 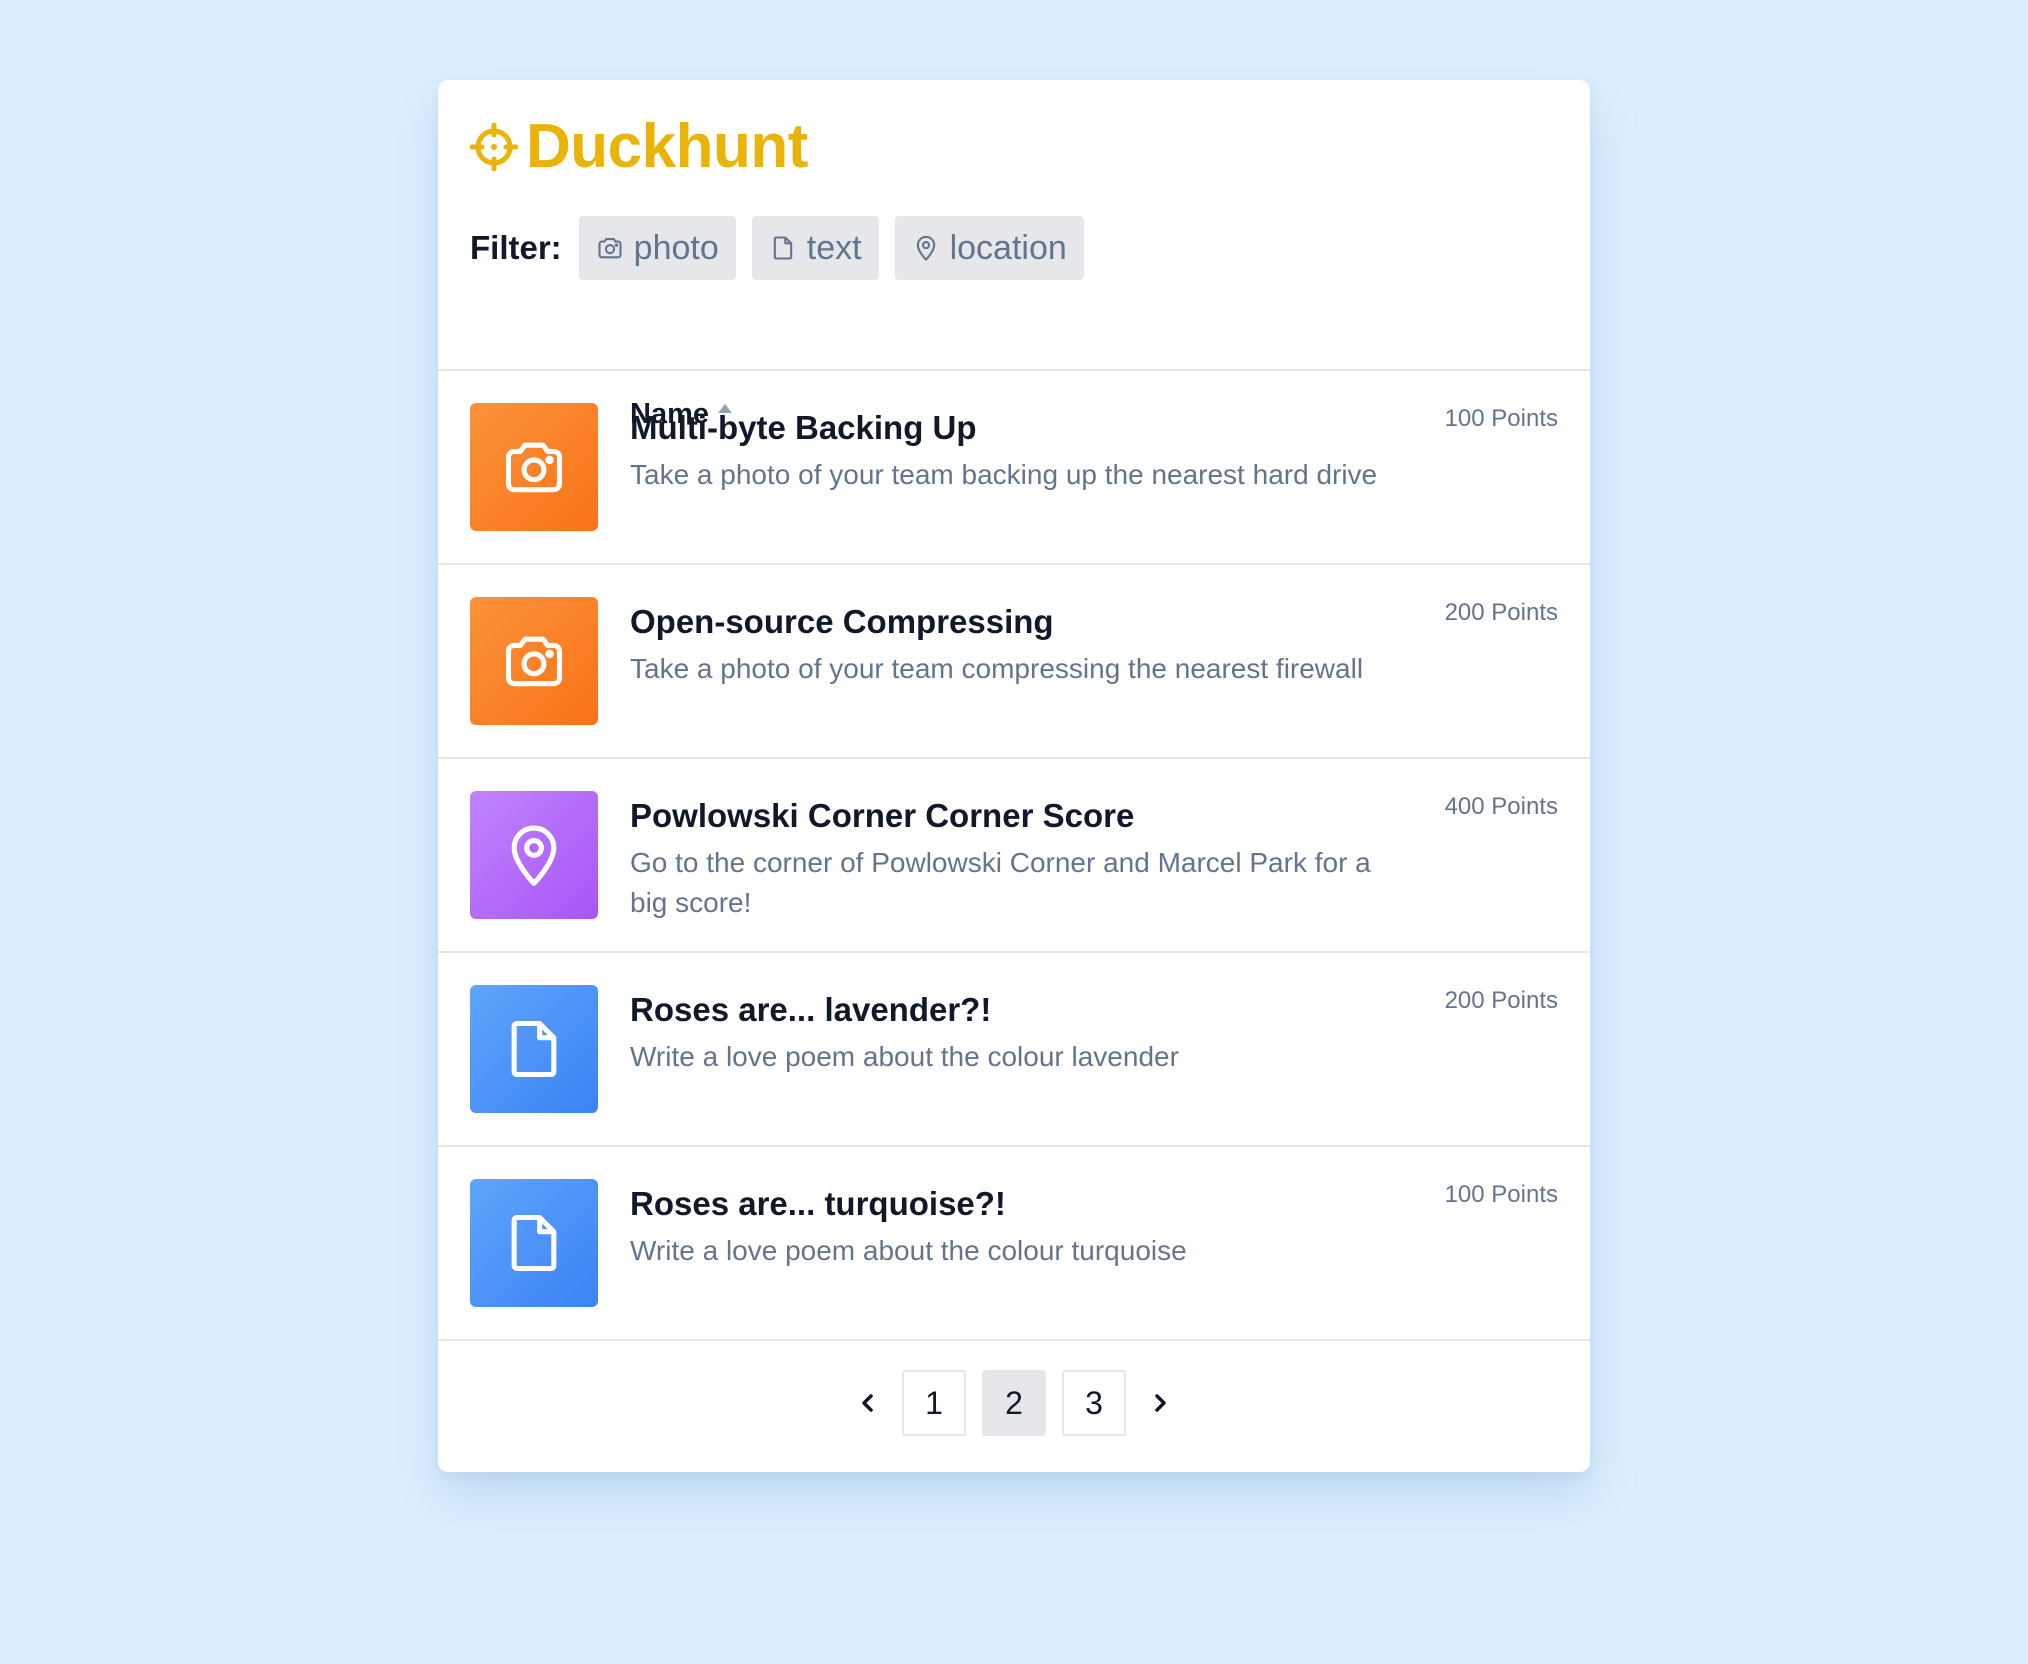 I want to click on item-title: Multi-byte Backing Up, so click(x=803, y=427).